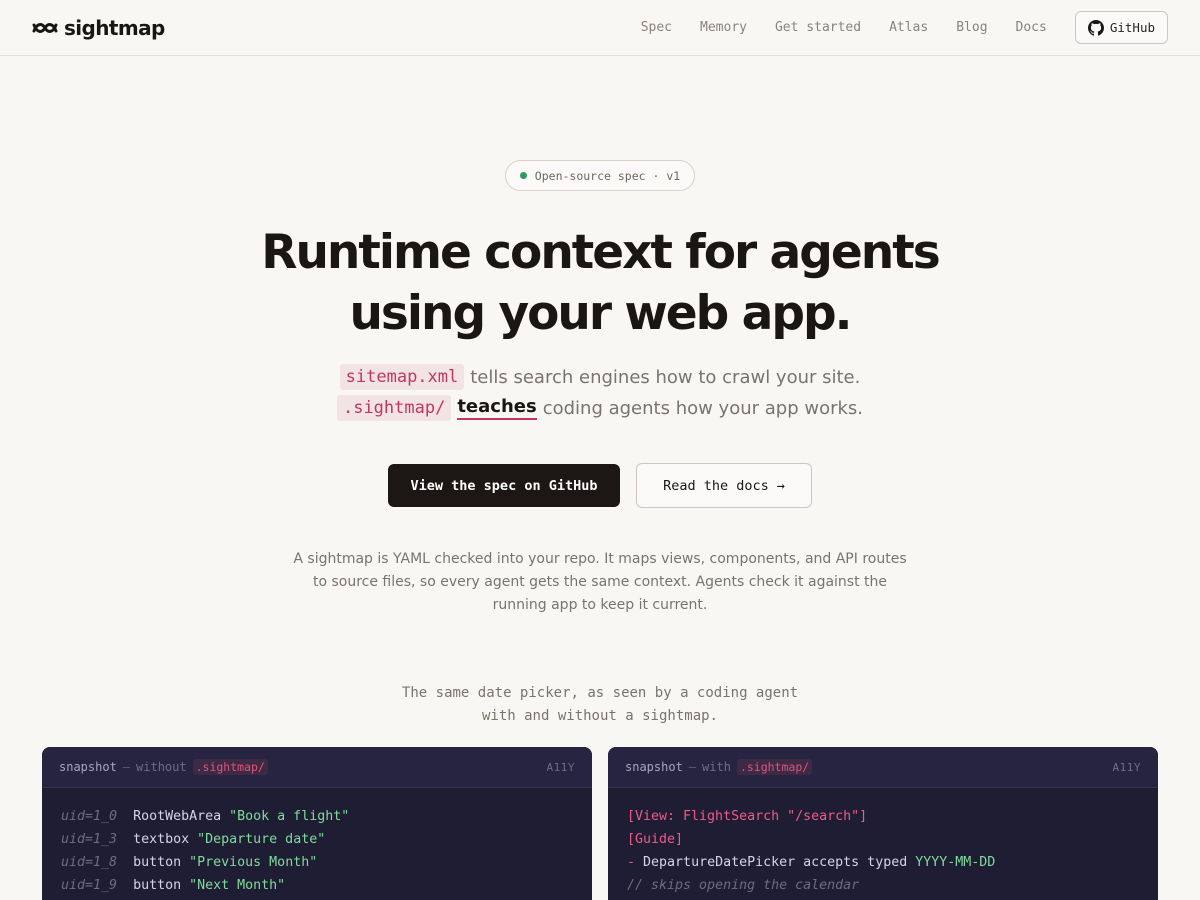 Image resolution: width=1200 pixels, height=900 pixels. Describe the element at coordinates (780, 485) in the screenshot. I see `arrow-right-icon: →` at that location.